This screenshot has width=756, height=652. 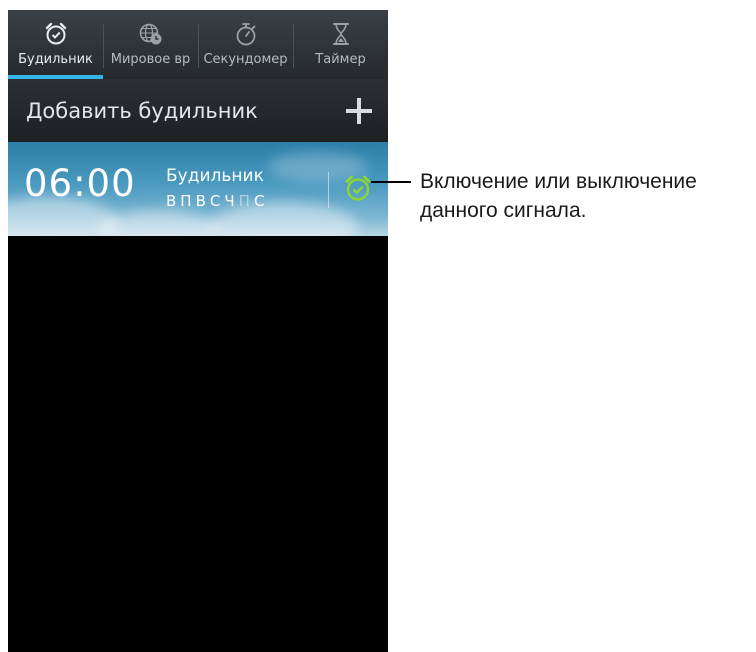 I want to click on alarm-time: 06:00, so click(x=80, y=183).